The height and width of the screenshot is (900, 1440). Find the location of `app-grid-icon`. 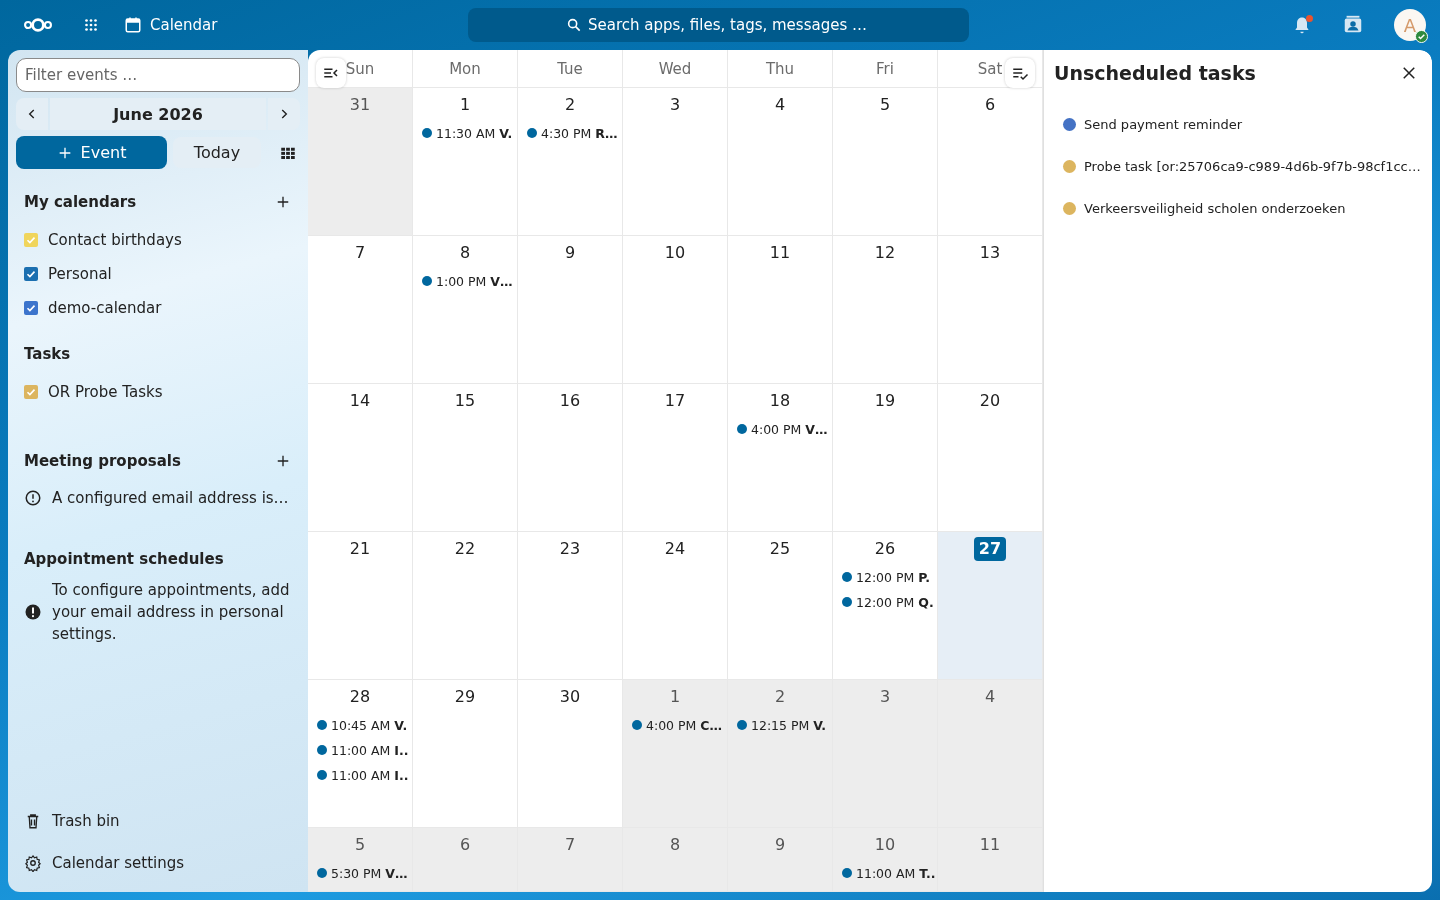

app-grid-icon is located at coordinates (91, 25).